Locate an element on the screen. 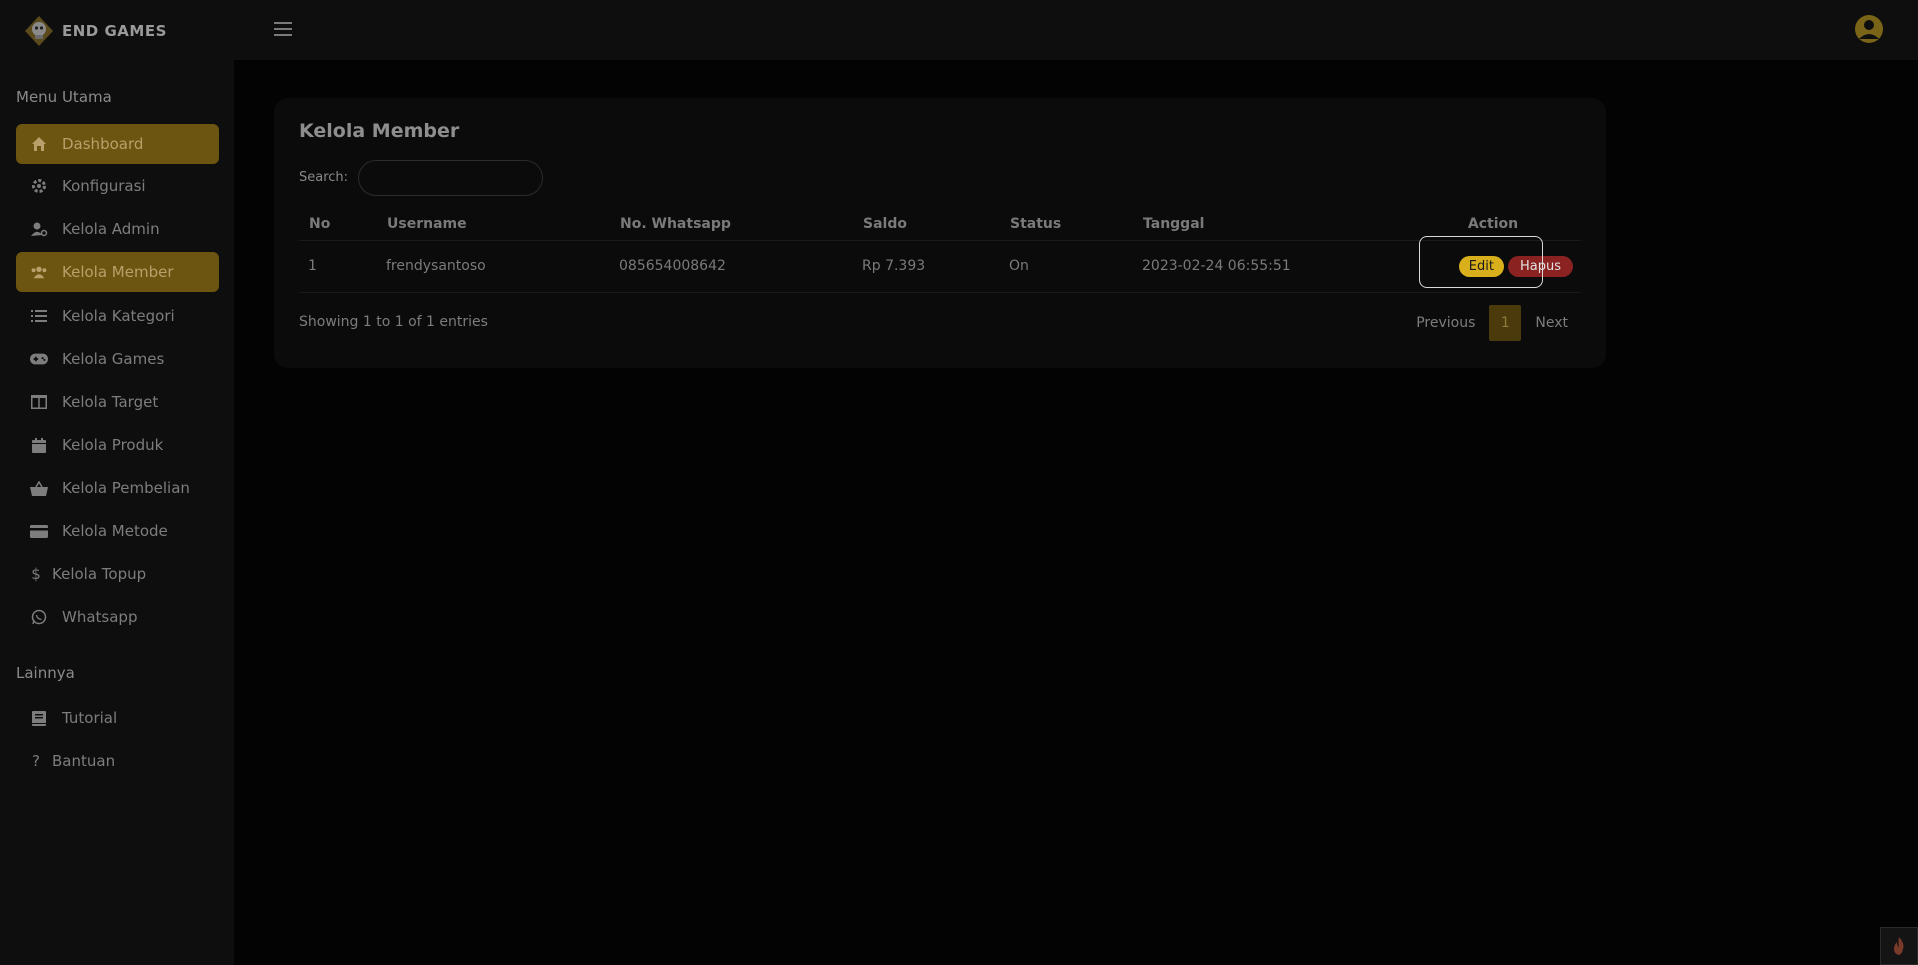  book-icon is located at coordinates (39, 718).